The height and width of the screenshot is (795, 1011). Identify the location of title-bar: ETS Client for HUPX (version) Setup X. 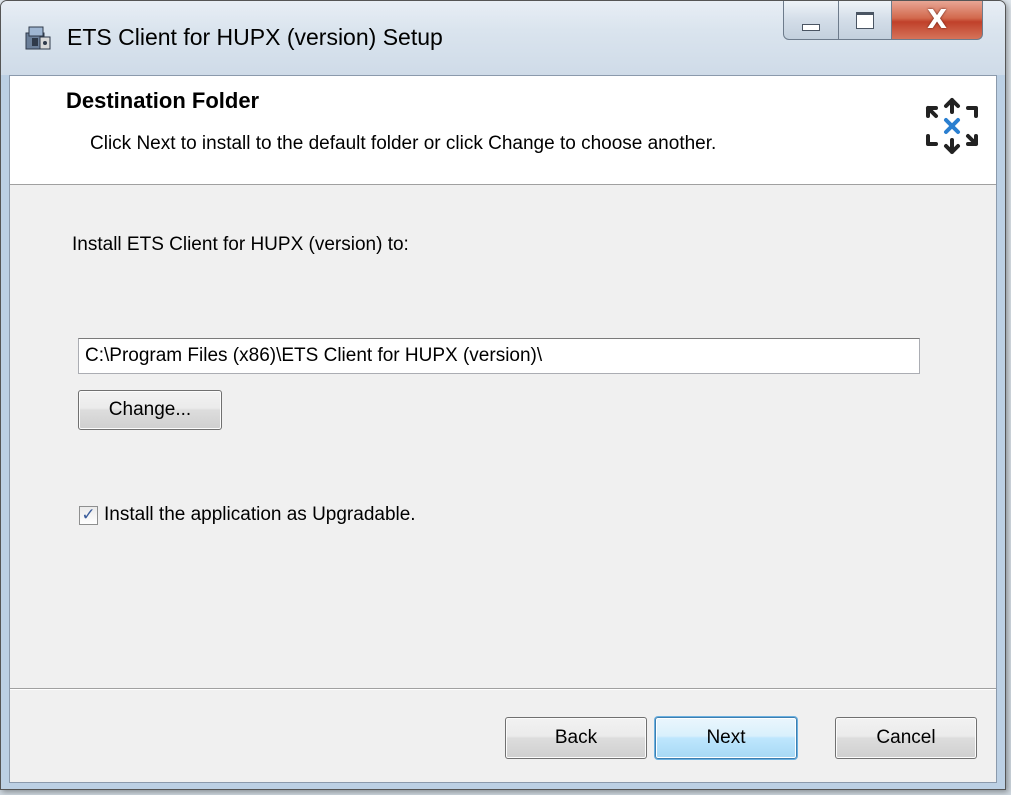
(503, 38).